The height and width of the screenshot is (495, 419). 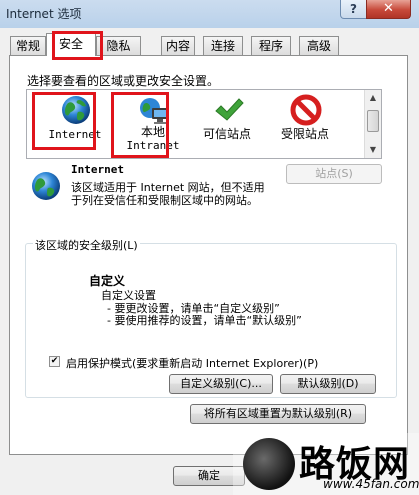 I want to click on tab-content: 内容, so click(x=178, y=45).